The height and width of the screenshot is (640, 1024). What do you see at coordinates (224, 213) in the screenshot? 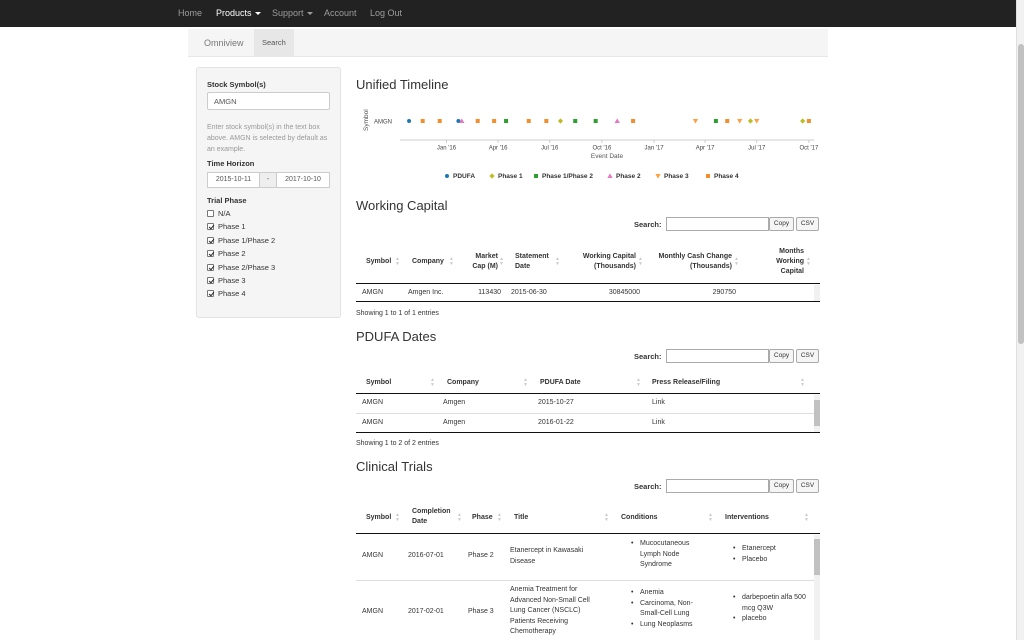
I see `phase-checkbox-label: N/A` at bounding box center [224, 213].